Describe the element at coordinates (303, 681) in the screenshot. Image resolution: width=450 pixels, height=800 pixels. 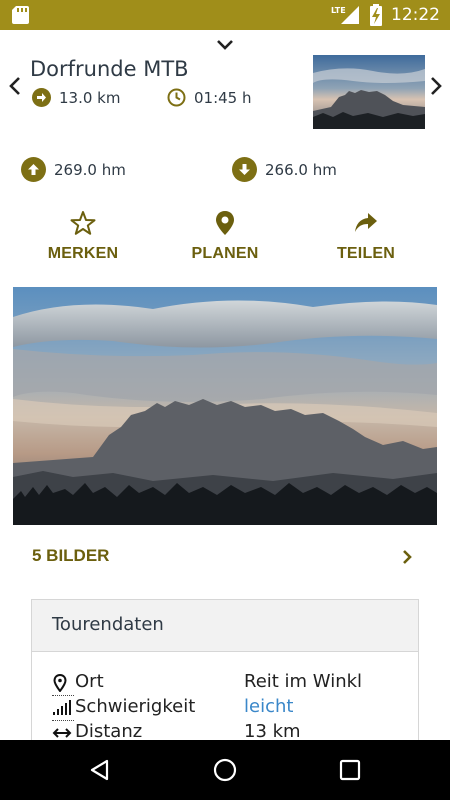
I see `ort-value: Reit im Winkl` at that location.